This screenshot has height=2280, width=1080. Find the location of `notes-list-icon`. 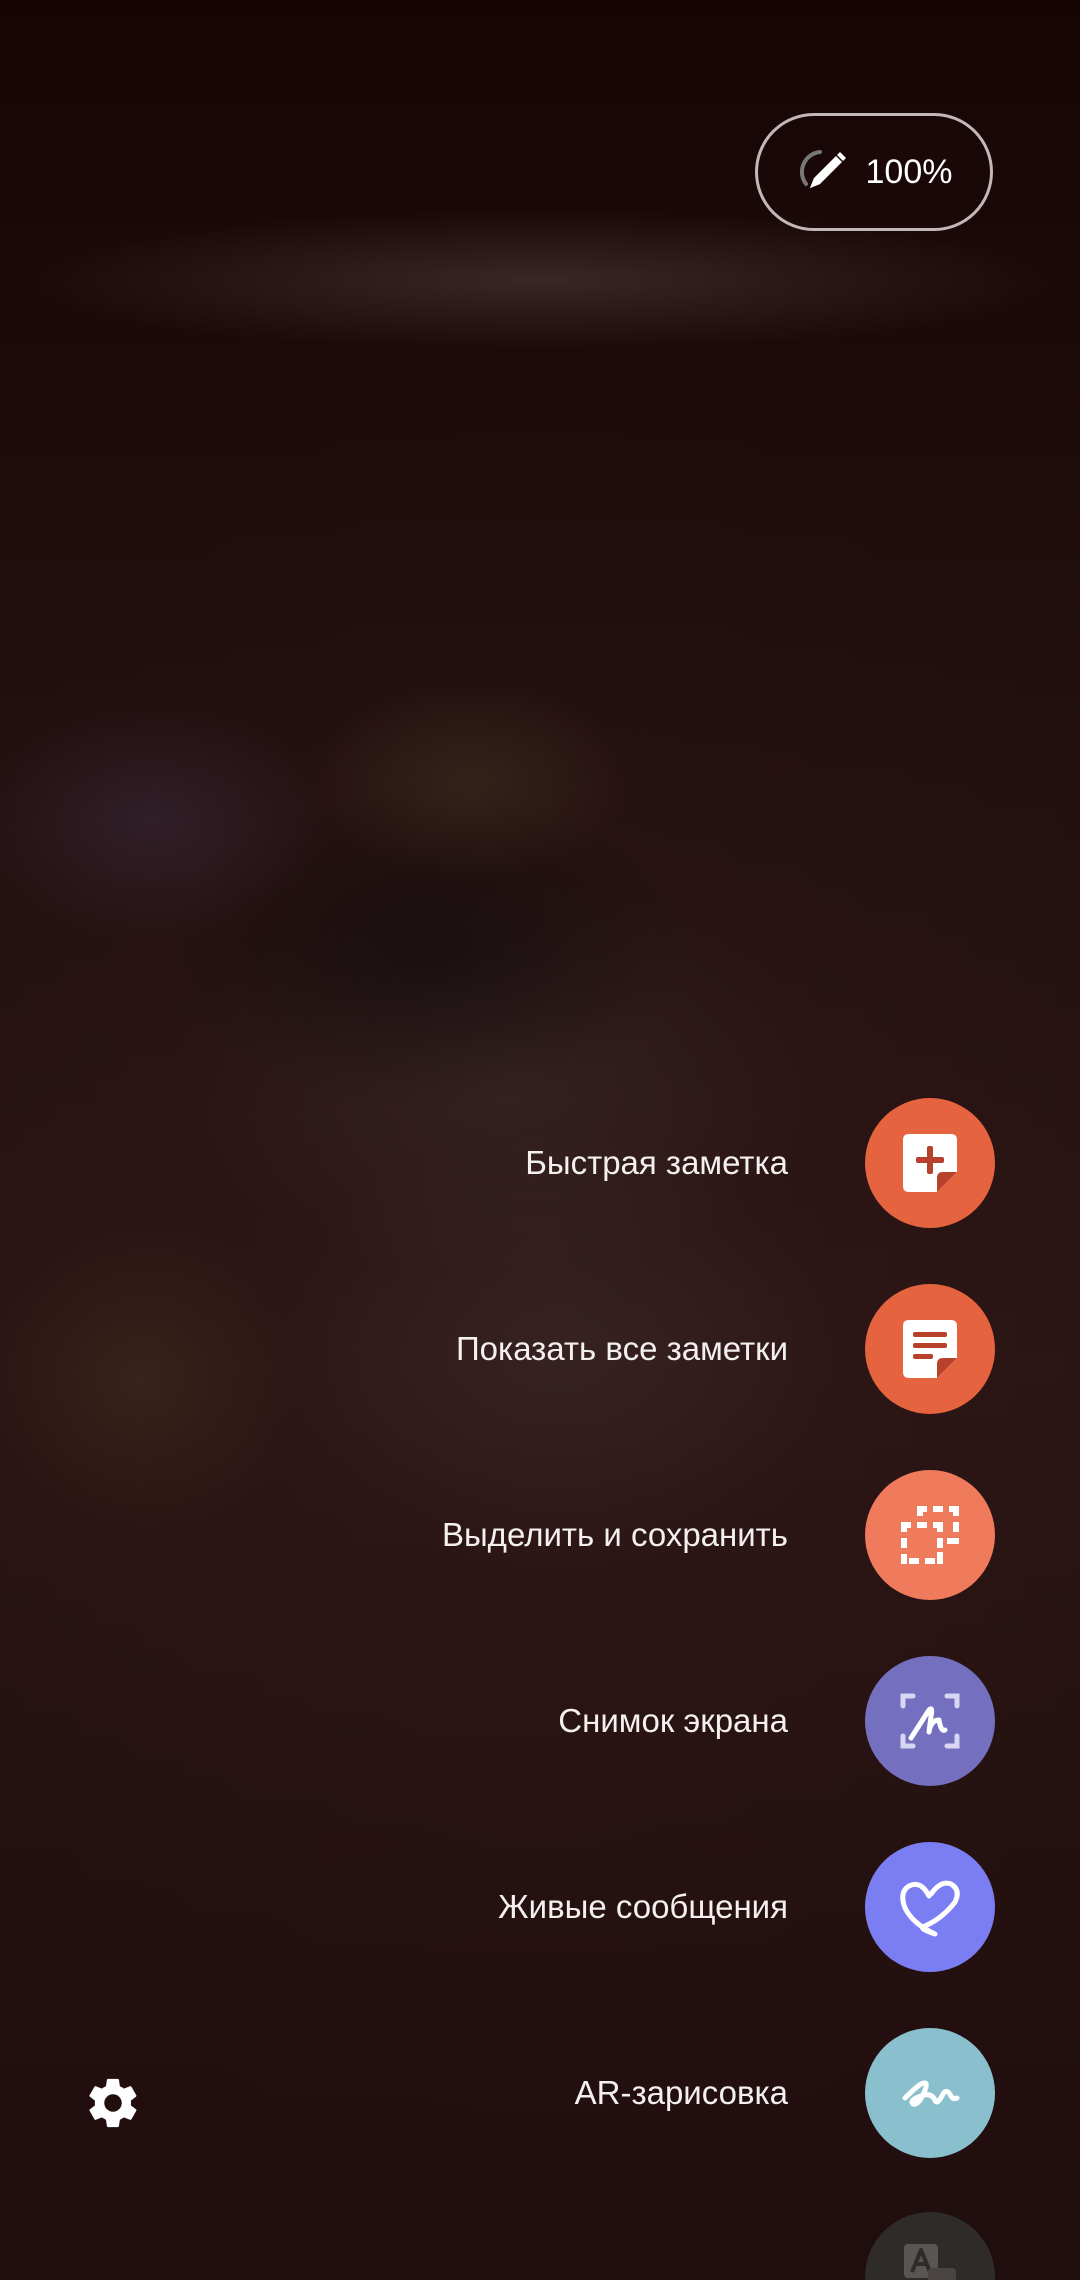

notes-list-icon is located at coordinates (930, 1349).